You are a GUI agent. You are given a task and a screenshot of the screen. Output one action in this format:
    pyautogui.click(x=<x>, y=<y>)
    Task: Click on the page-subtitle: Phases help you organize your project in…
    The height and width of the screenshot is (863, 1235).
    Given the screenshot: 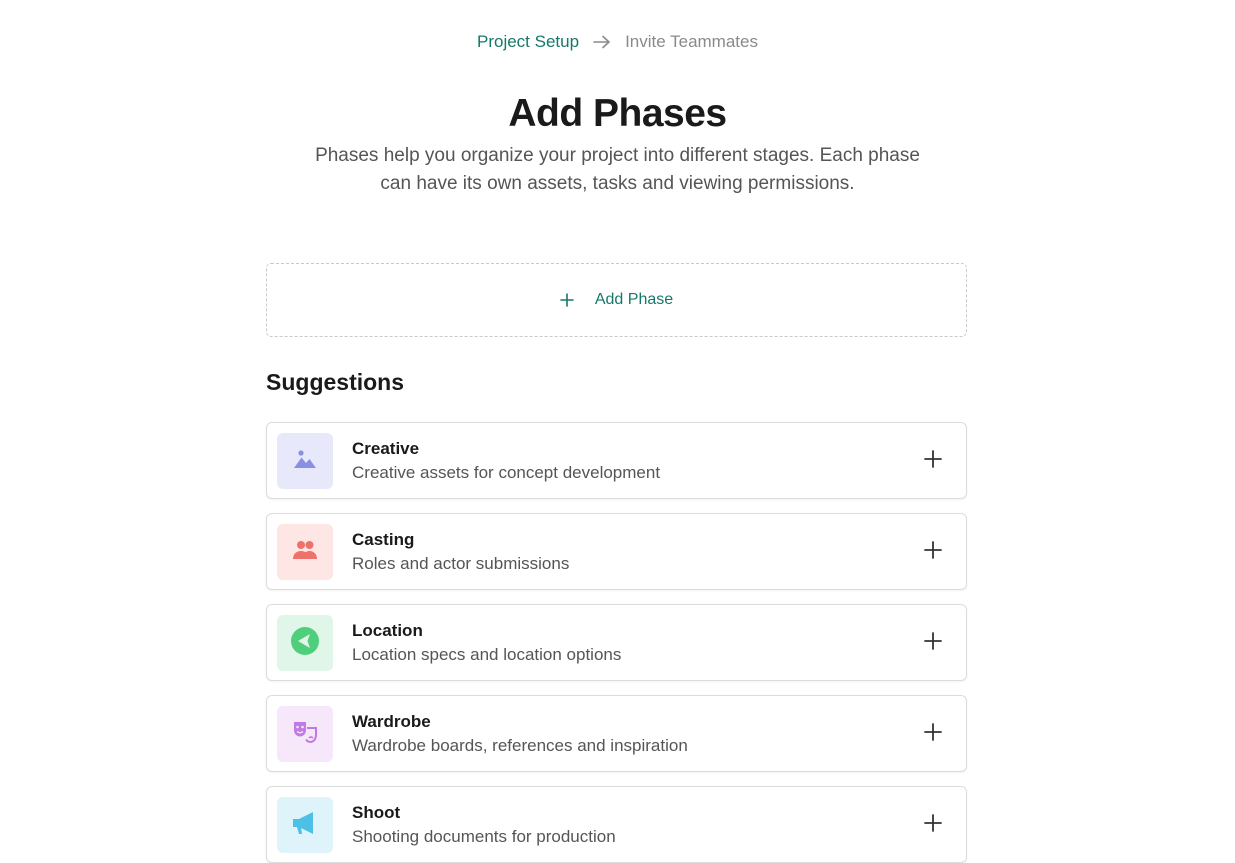 What is the action you would take?
    pyautogui.click(x=617, y=169)
    